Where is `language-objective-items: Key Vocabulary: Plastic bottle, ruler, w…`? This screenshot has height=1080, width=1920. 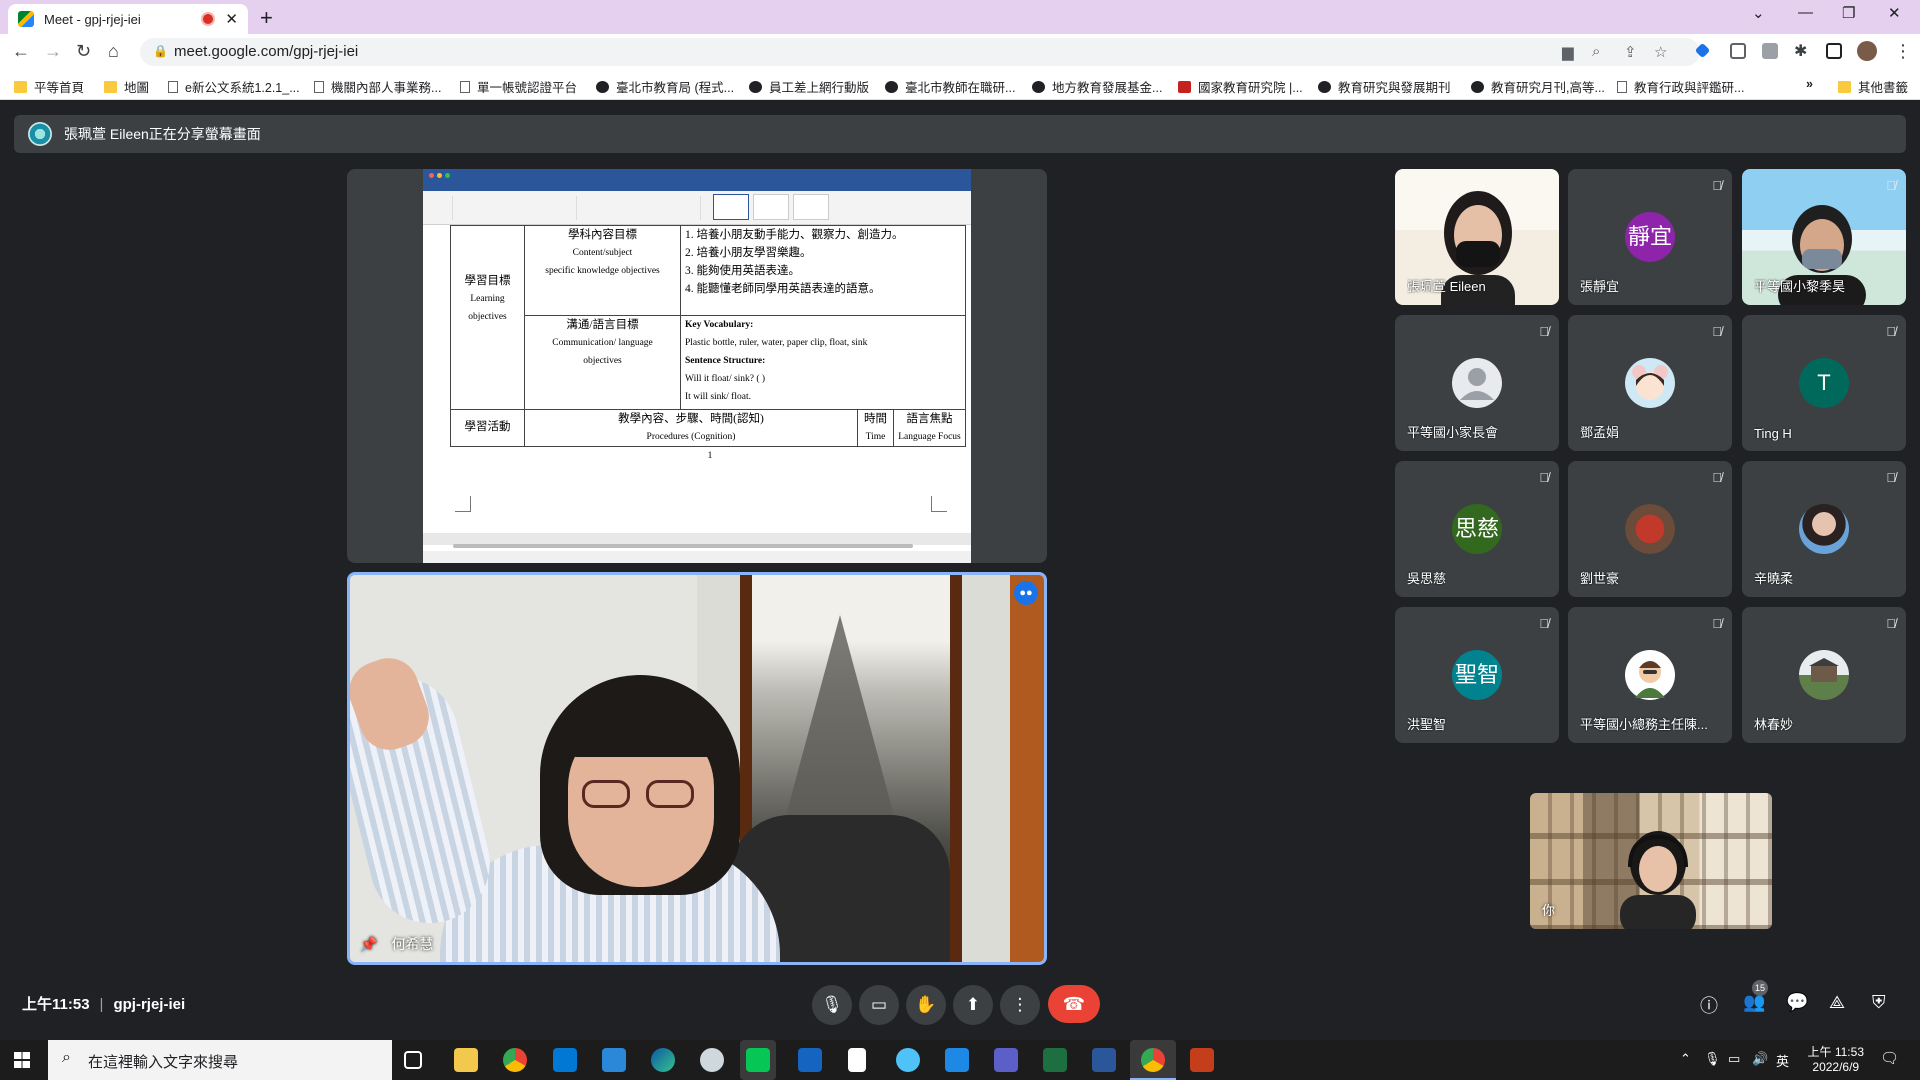
language-objective-items: Key Vocabulary: Plastic bottle, ruler, w… is located at coordinates (823, 362).